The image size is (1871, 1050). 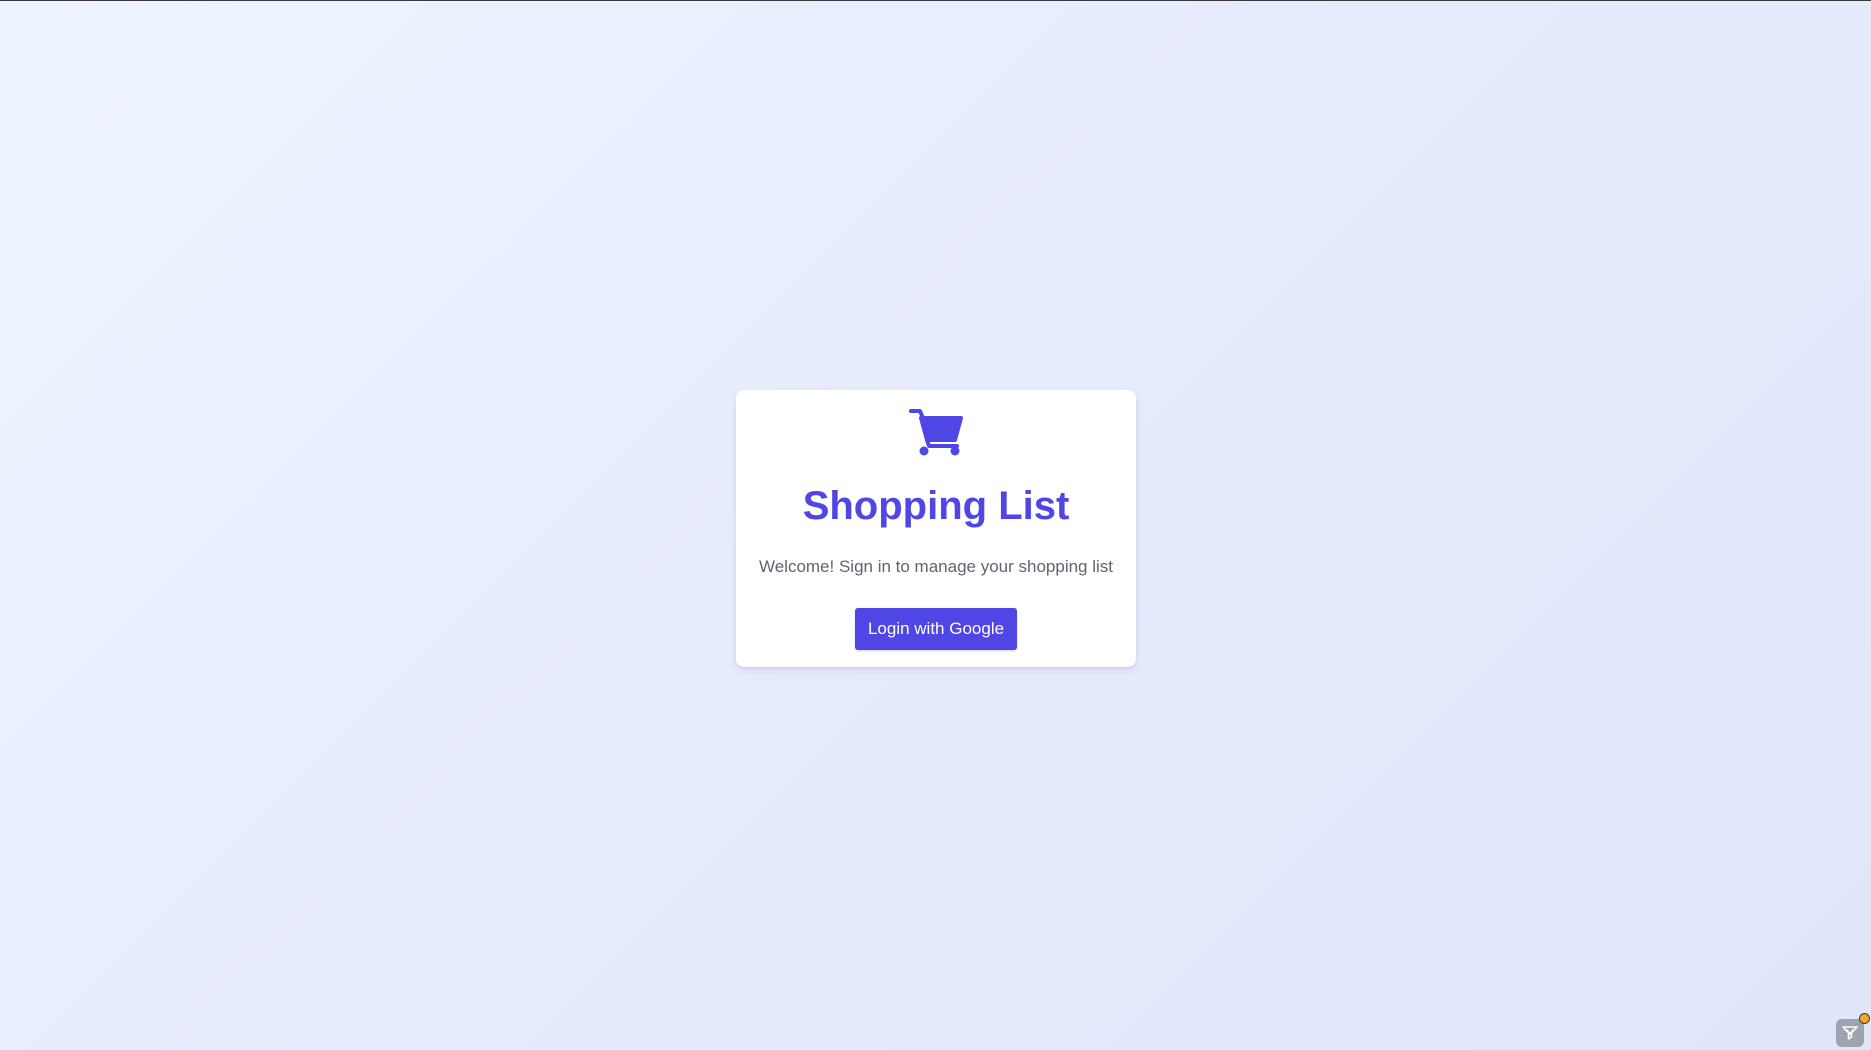 I want to click on corner-extension-button, so click(x=1850, y=1033).